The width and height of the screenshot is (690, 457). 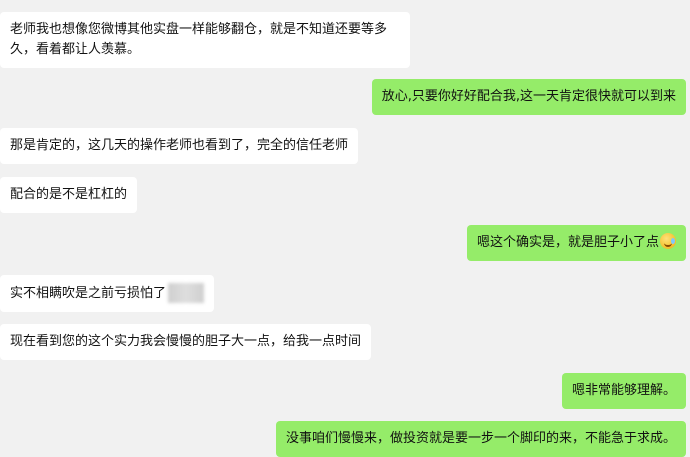 I want to click on message-text: 配合的是不是杠杠的, so click(x=69, y=194).